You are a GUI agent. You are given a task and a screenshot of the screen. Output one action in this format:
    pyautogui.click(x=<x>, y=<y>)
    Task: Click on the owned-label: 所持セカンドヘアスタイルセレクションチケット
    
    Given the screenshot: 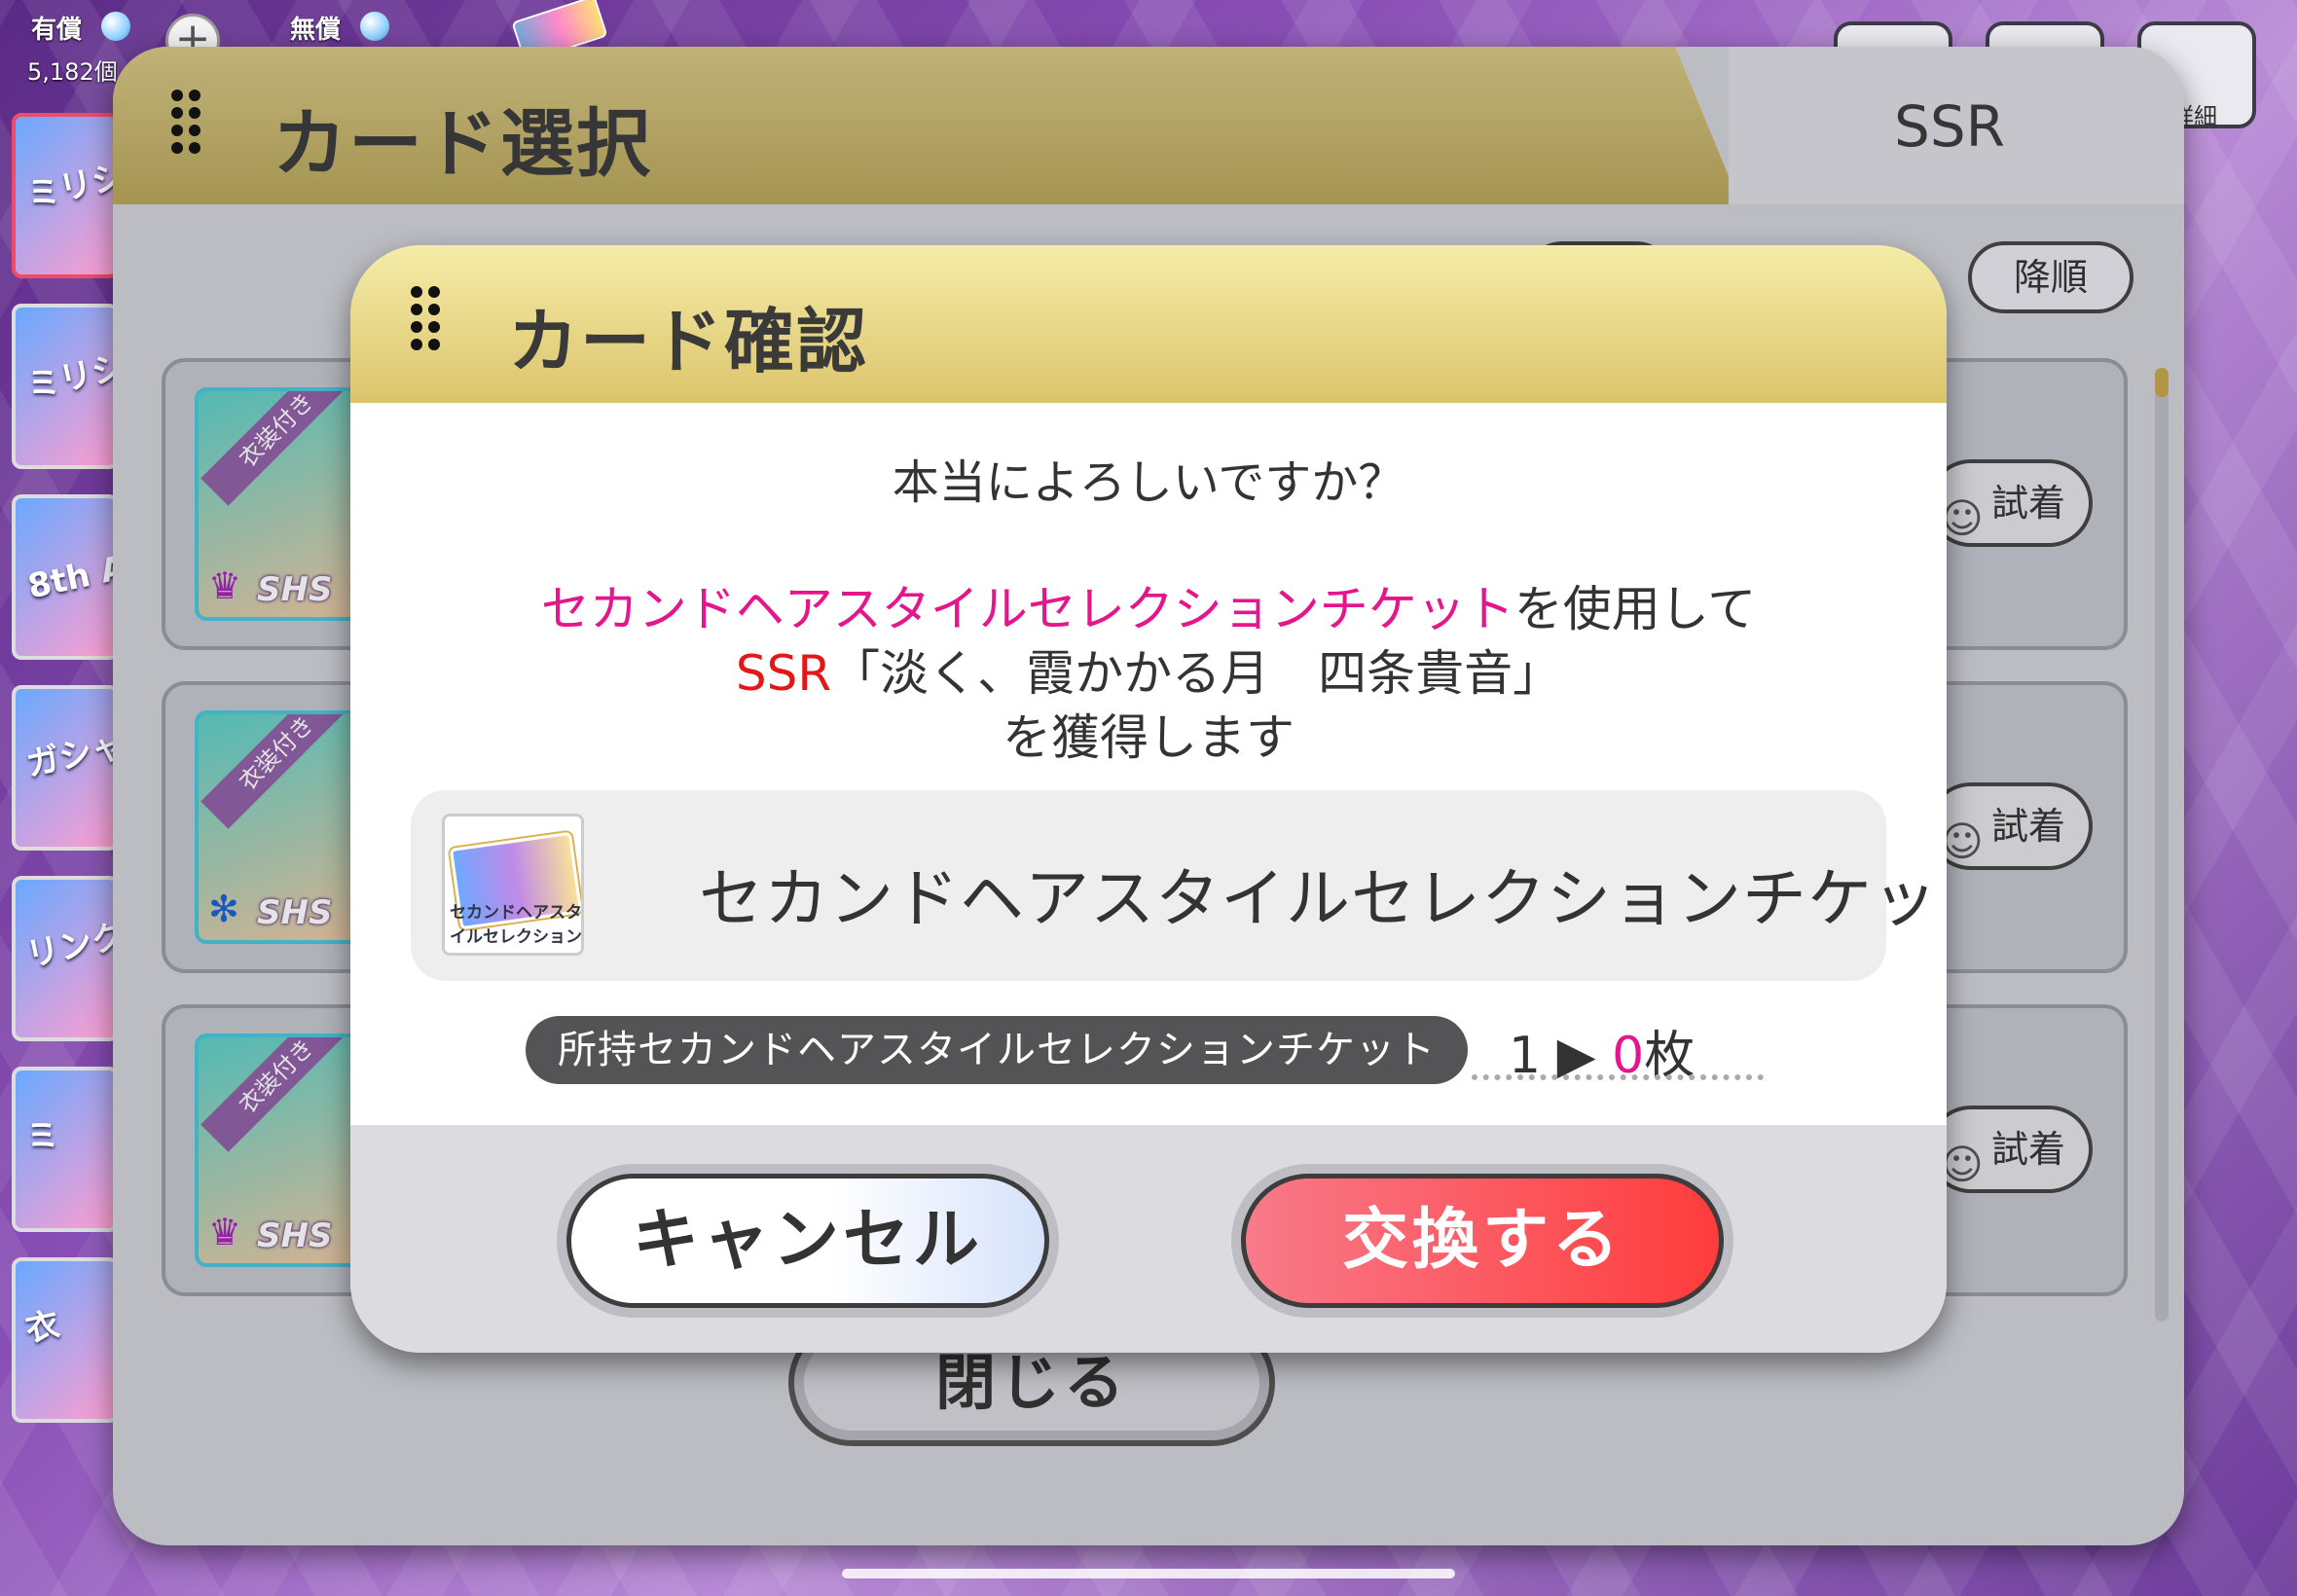 What is the action you would take?
    pyautogui.click(x=997, y=1050)
    